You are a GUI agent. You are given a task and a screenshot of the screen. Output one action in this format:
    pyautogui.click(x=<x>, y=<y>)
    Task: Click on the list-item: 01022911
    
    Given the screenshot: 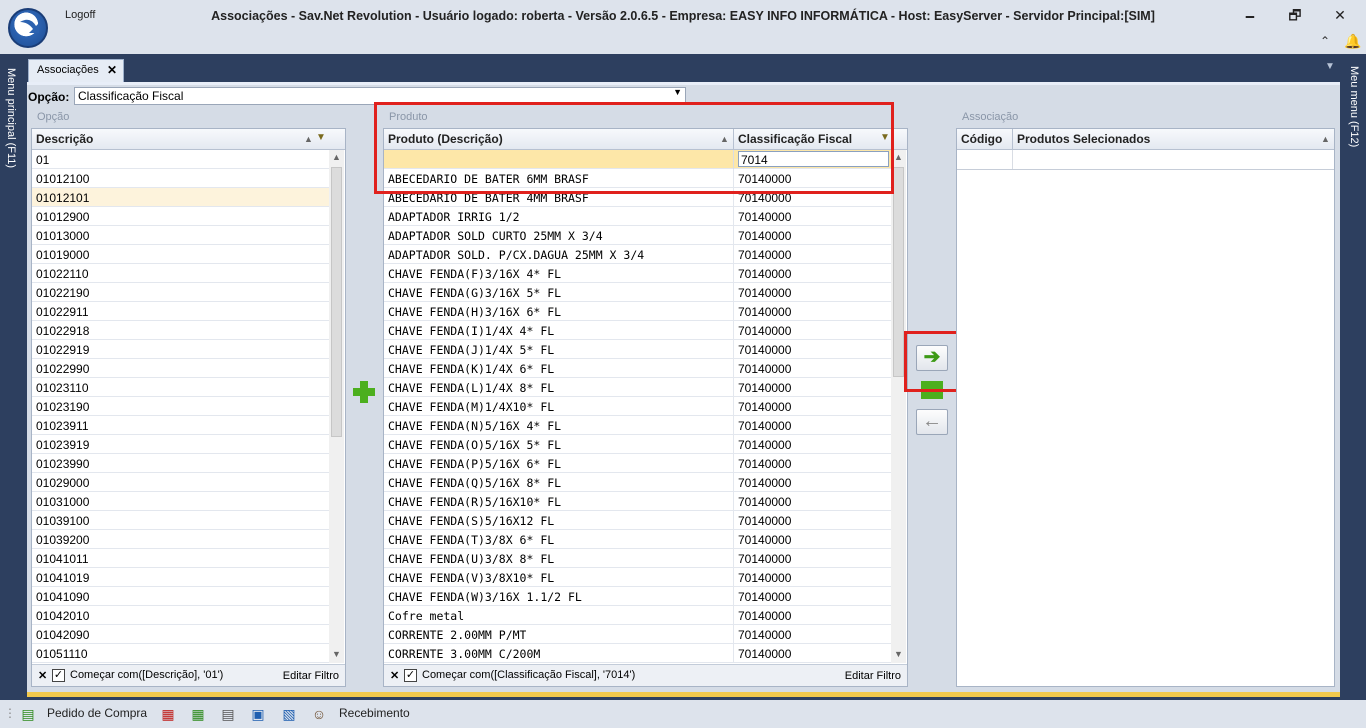 What is the action you would take?
    pyautogui.click(x=180, y=311)
    